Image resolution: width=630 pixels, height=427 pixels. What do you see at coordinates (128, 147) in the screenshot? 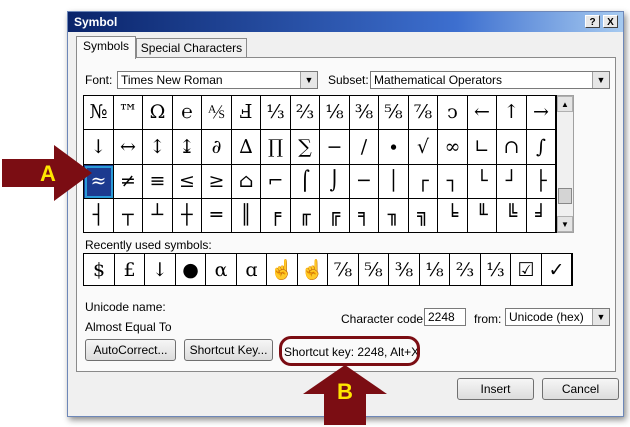
I see `symbol-cell: ↔` at bounding box center [128, 147].